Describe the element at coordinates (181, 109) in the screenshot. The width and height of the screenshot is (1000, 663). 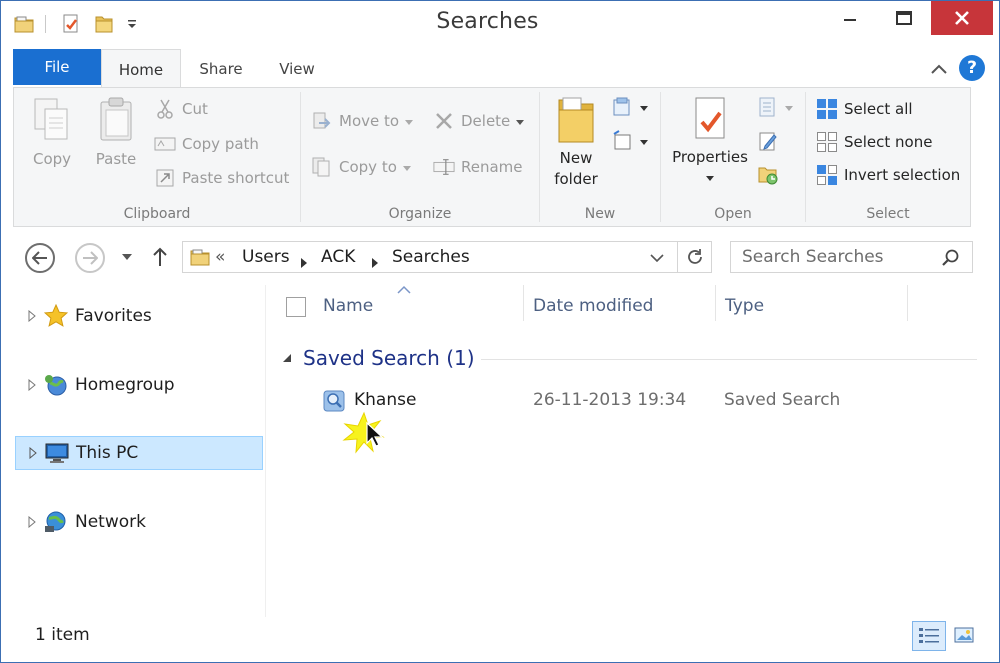
I see `cut-button: Cut` at that location.